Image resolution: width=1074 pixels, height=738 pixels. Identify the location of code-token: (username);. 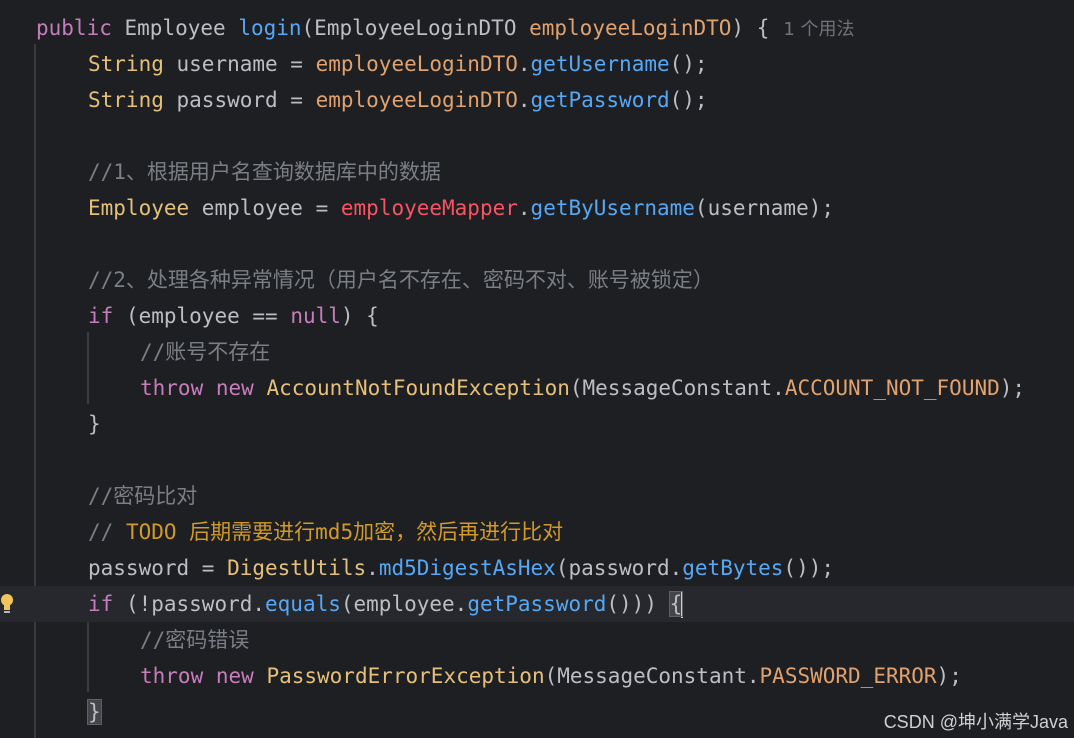
(764, 208).